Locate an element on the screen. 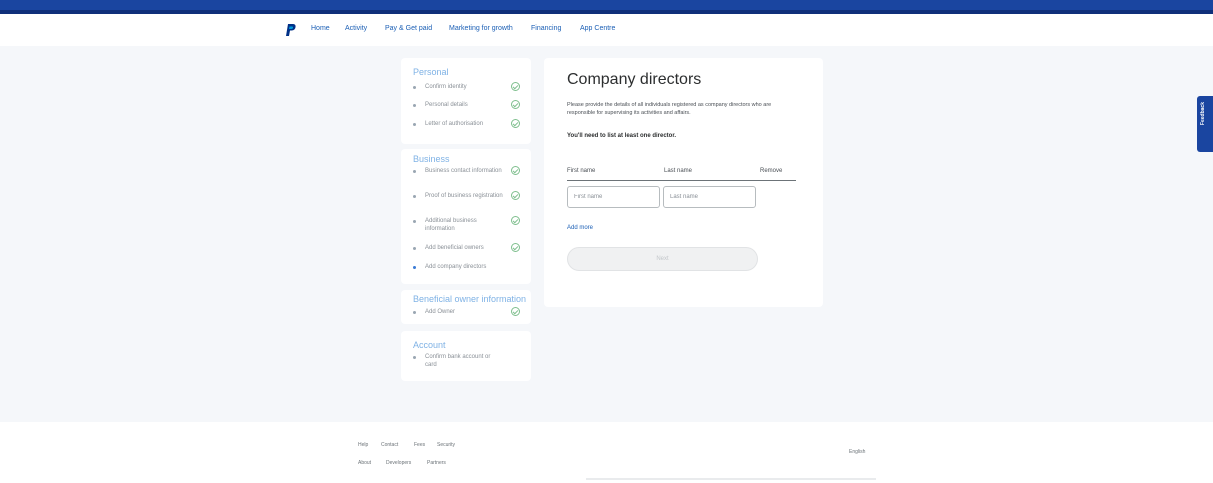  table-header-divider is located at coordinates (681, 180).